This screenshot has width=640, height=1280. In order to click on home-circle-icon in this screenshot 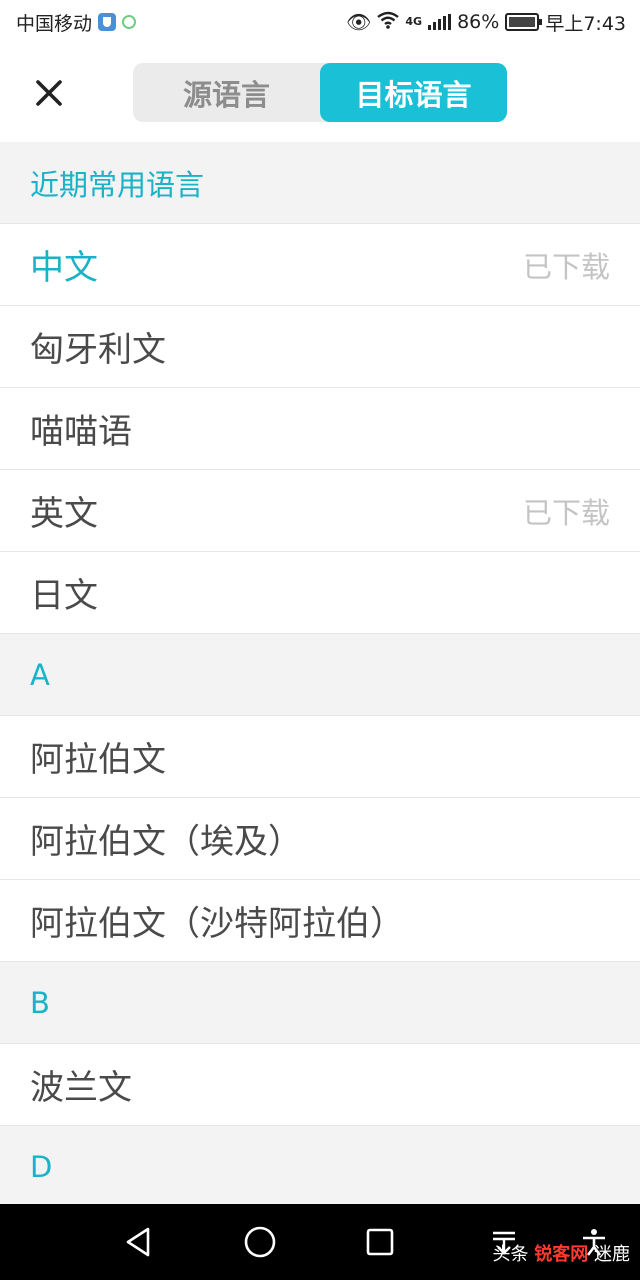, I will do `click(260, 1242)`.